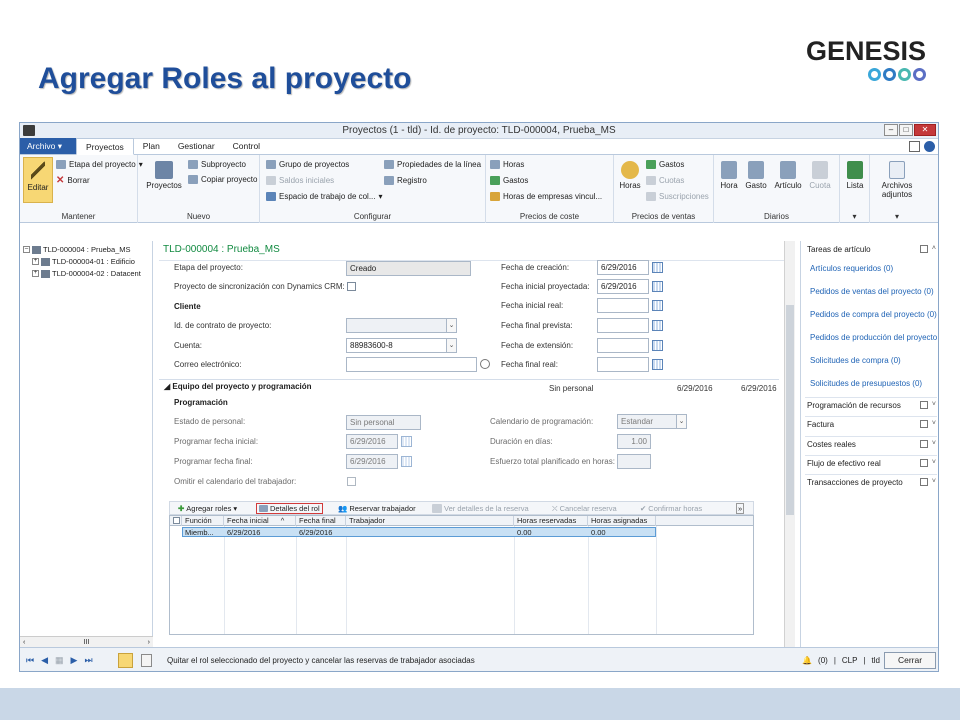 The image size is (960, 720). I want to click on tree-item-child-1: + TLD-000004-01 : Edificio, so click(83, 261).